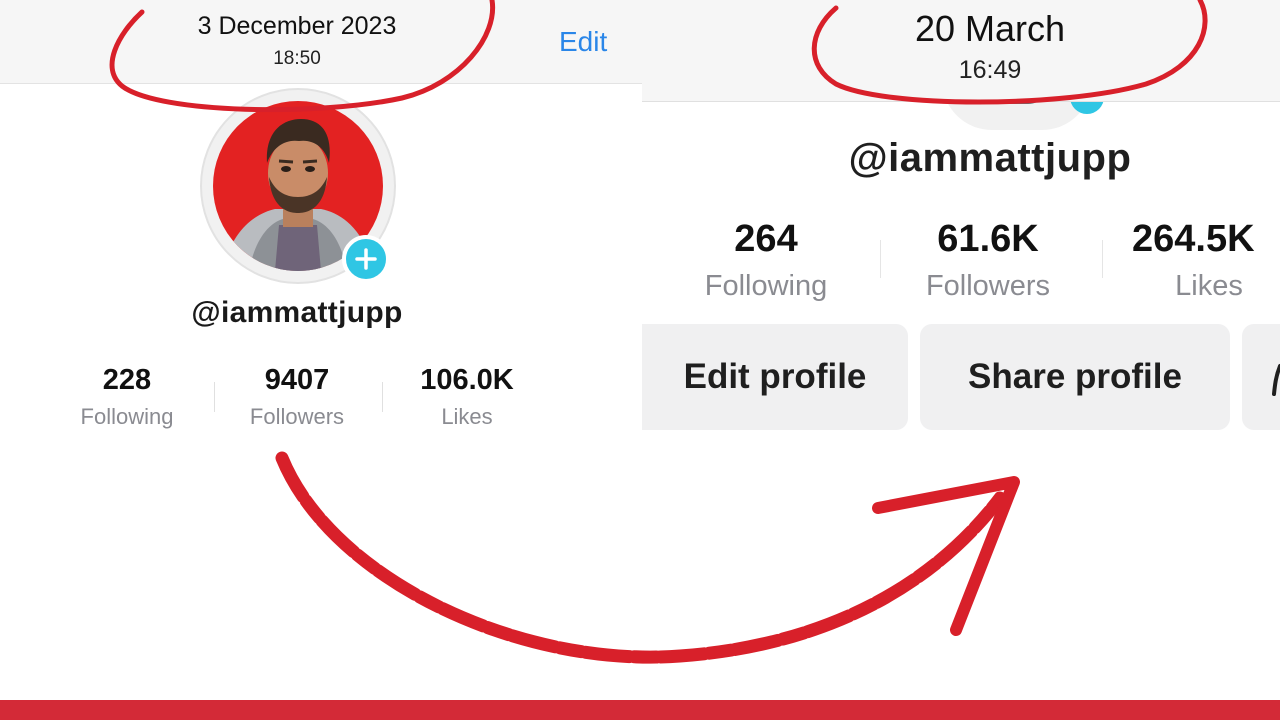 The height and width of the screenshot is (720, 1280). What do you see at coordinates (297, 380) in the screenshot?
I see `left-followers-count: 9407` at bounding box center [297, 380].